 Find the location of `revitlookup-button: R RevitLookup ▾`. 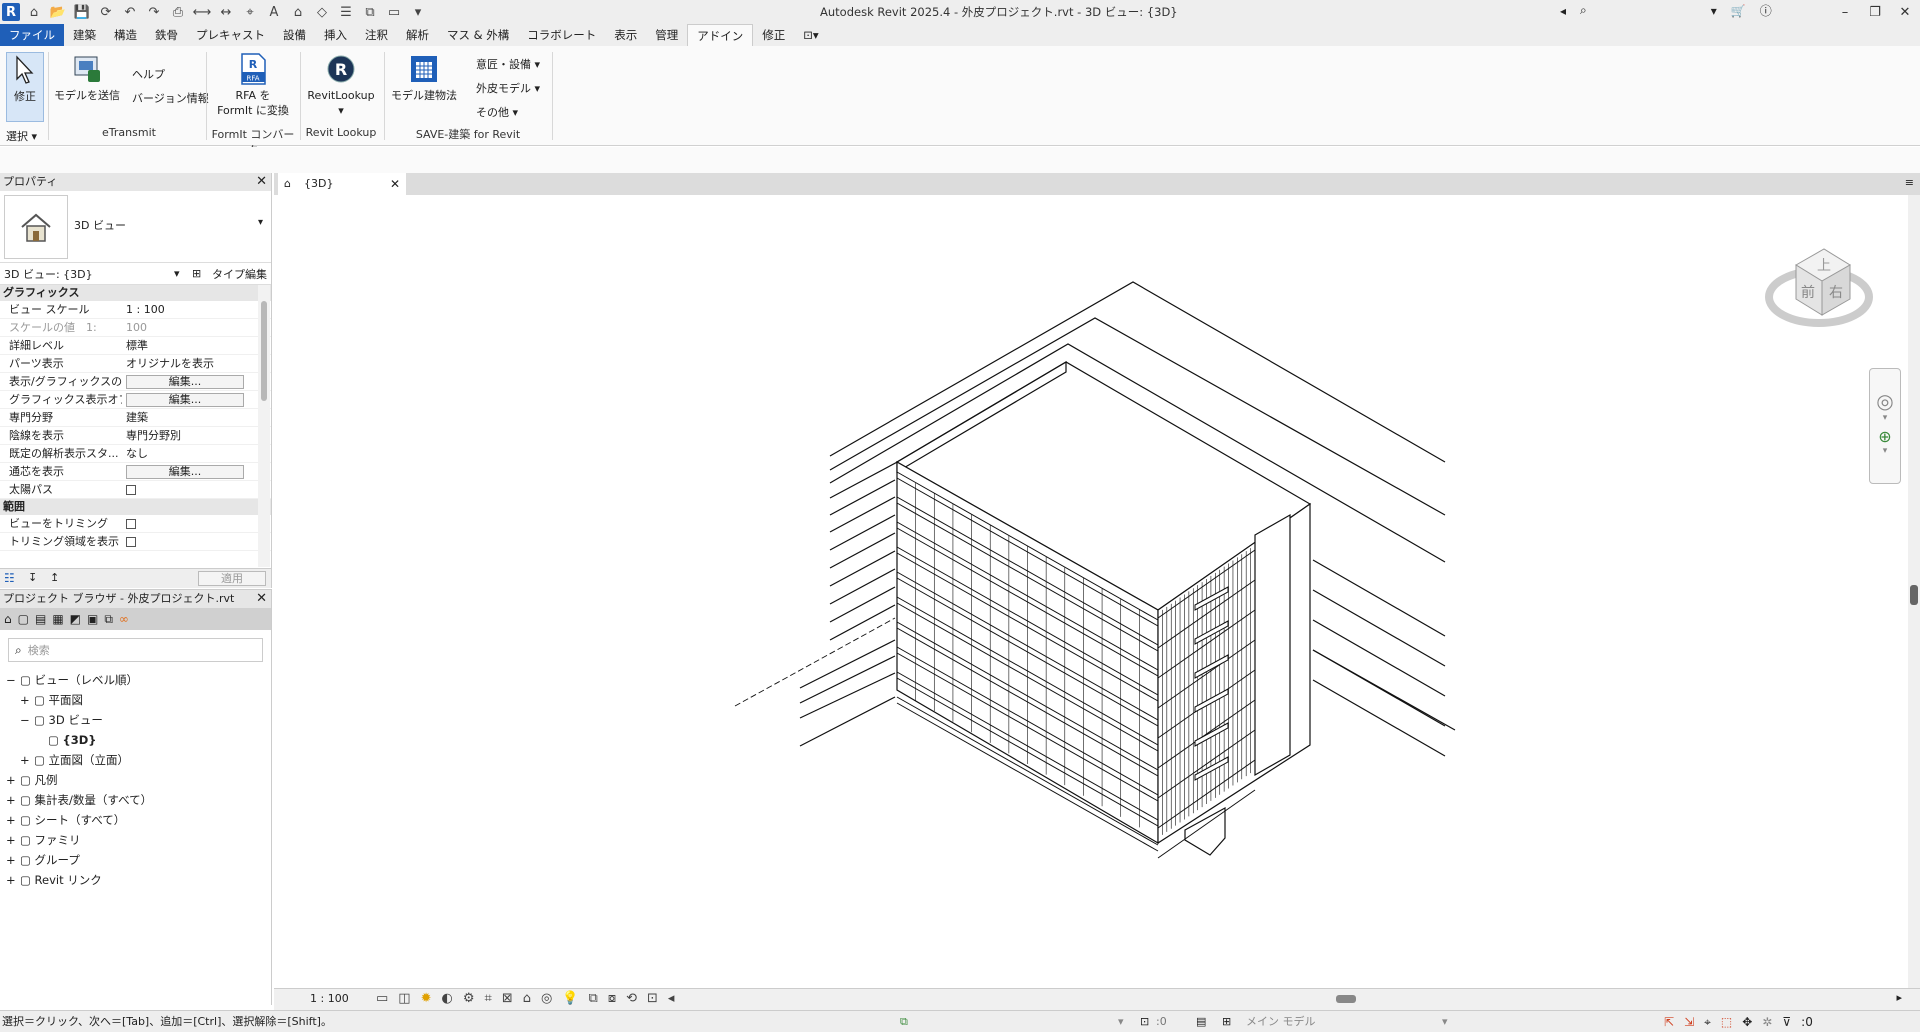

revitlookup-button: R RevitLookup ▾ is located at coordinates (341, 85).